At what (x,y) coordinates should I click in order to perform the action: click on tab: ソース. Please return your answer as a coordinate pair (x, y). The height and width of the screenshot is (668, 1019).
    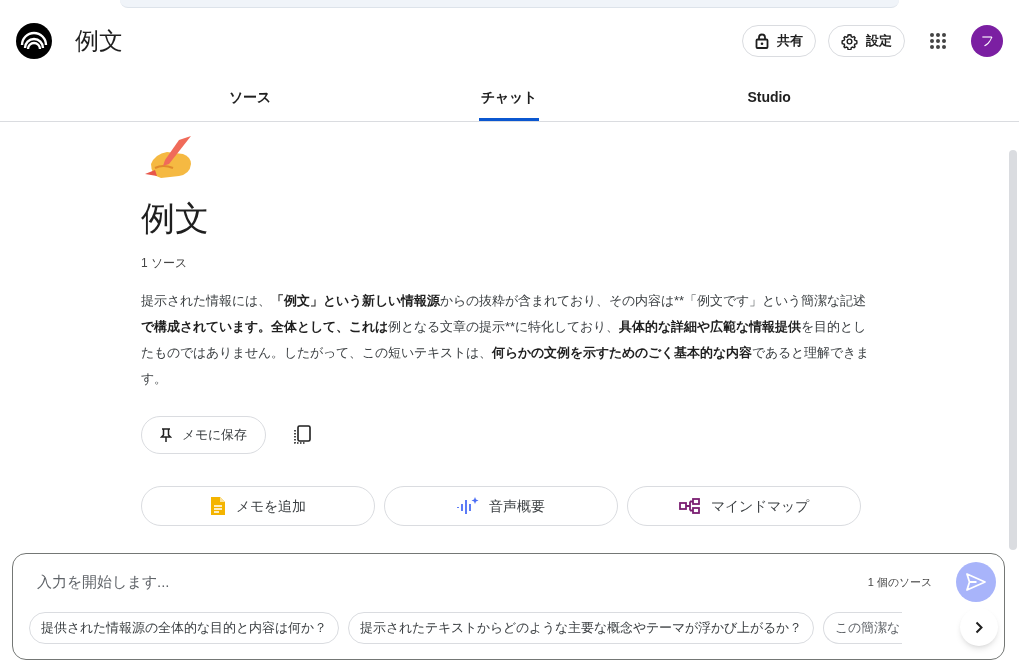
    Looking at the image, I should click on (249, 97).